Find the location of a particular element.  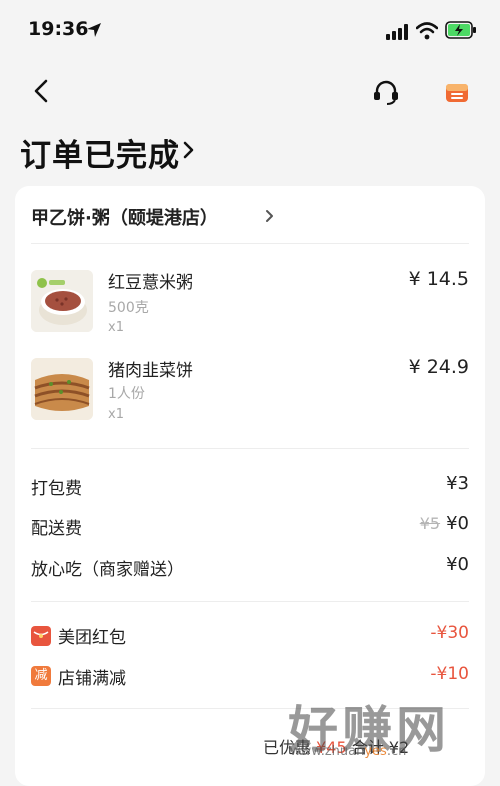

delivery-fee-label: 配送费 is located at coordinates (56, 529).